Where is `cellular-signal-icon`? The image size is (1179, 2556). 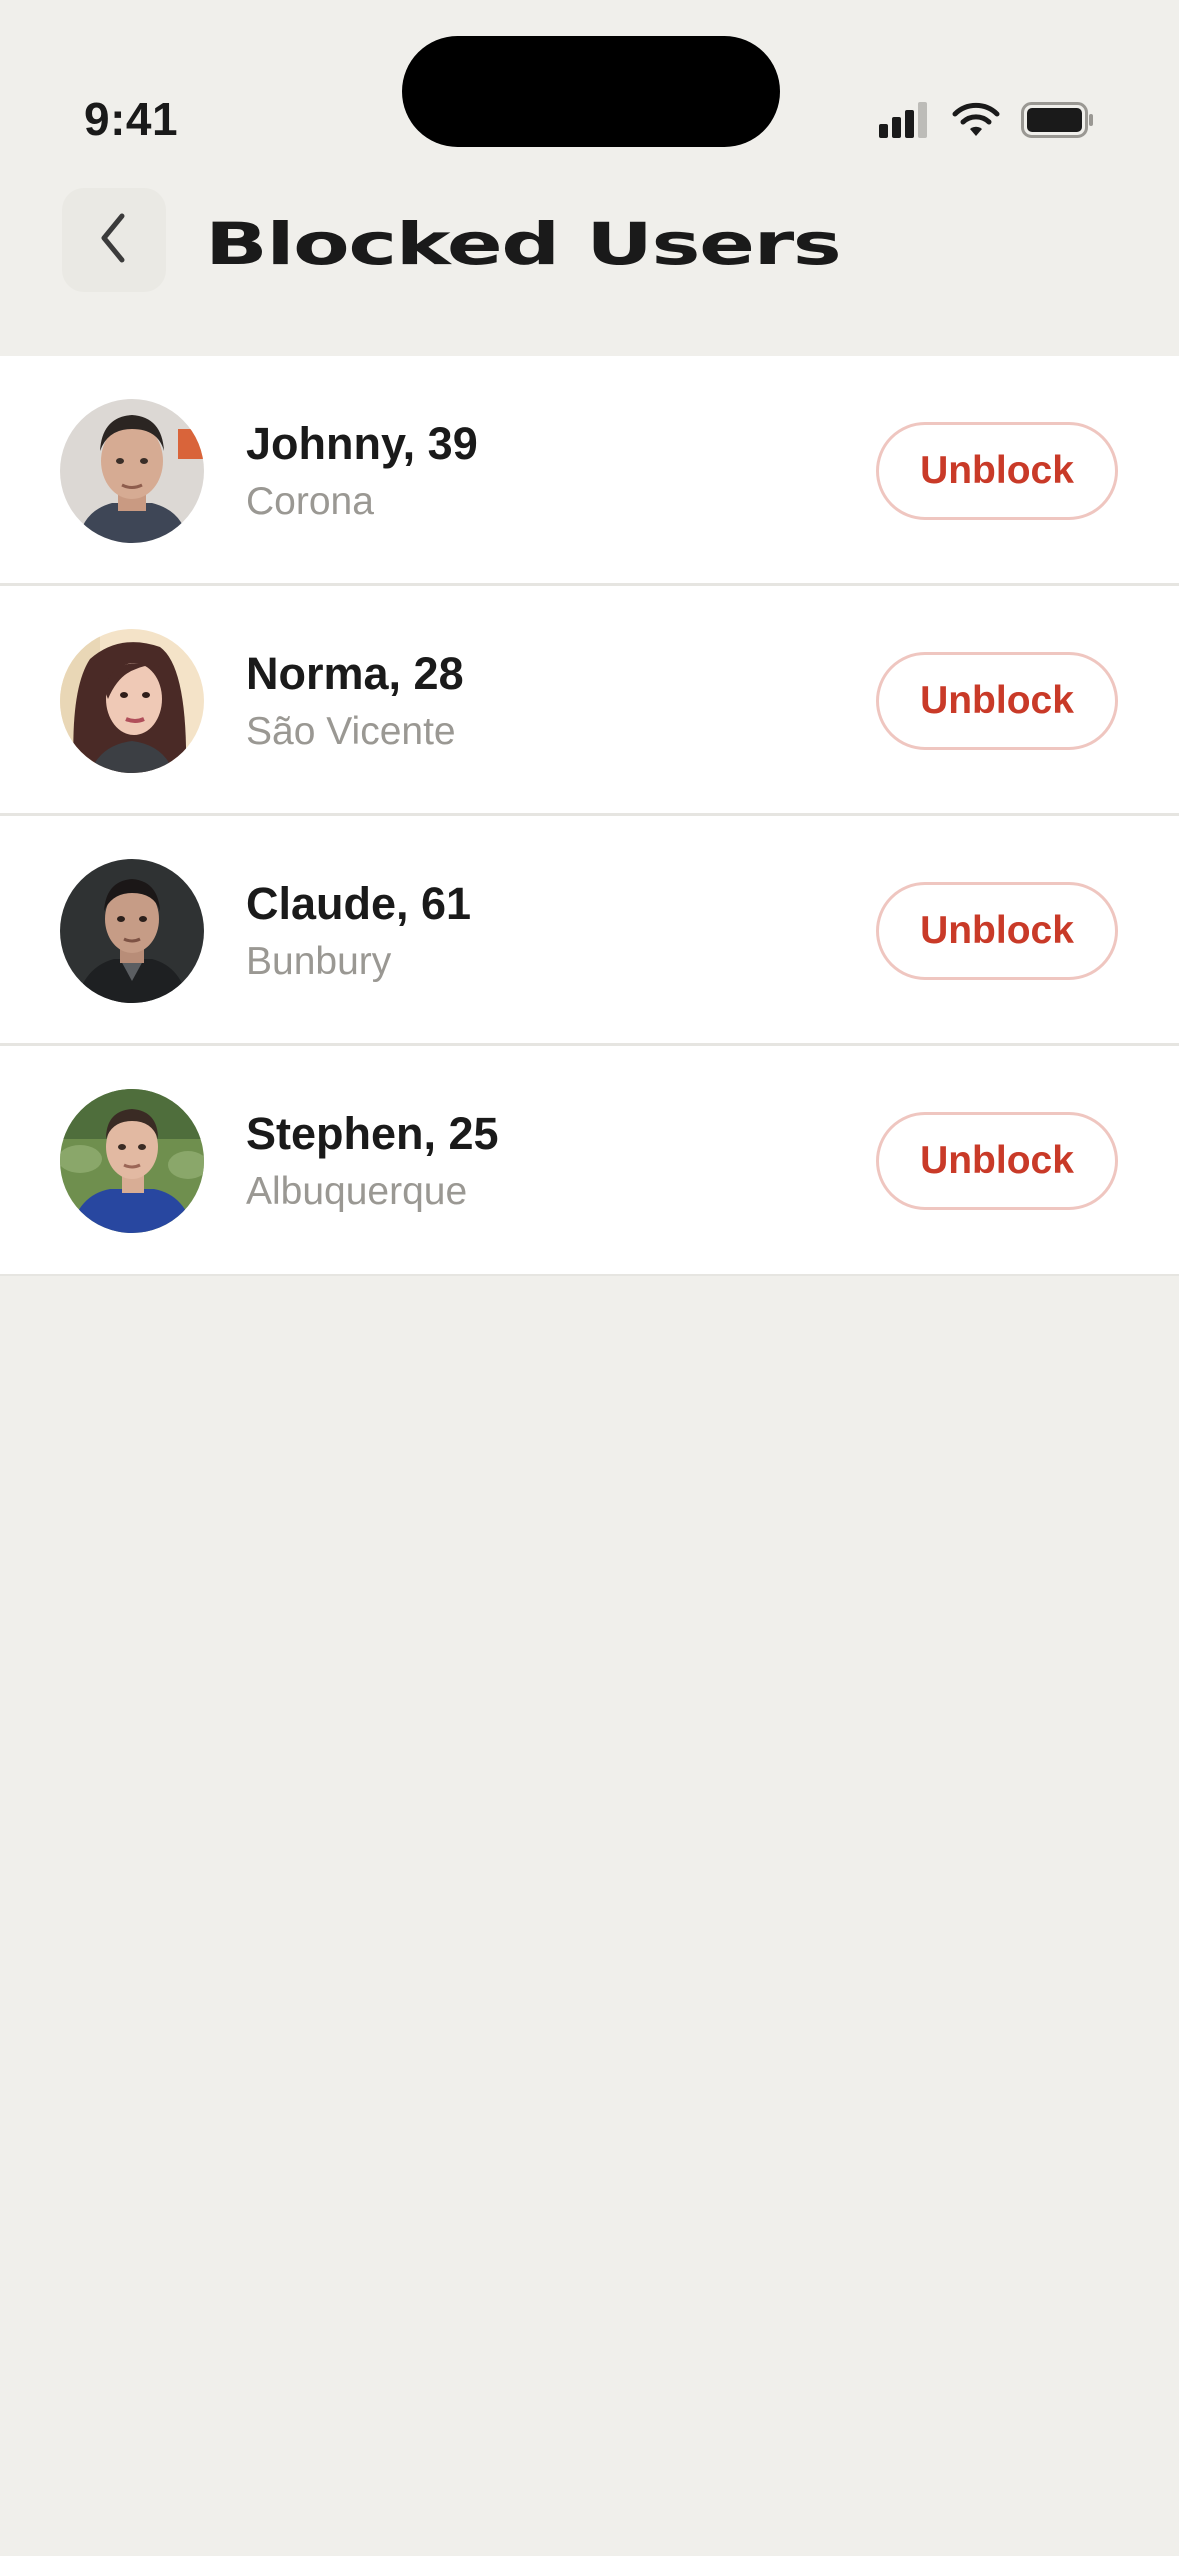
cellular-signal-icon is located at coordinates (905, 122).